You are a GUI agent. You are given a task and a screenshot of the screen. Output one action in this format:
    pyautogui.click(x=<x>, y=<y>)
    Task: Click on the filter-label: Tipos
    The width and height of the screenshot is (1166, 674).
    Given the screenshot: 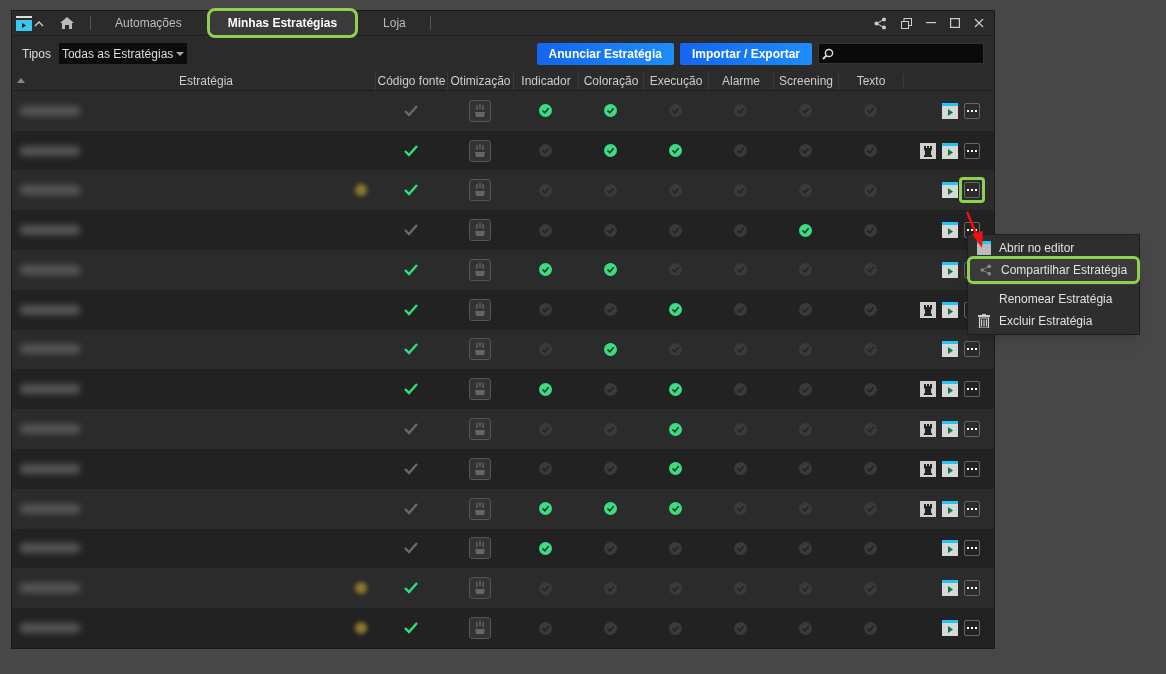 What is the action you would take?
    pyautogui.click(x=36, y=54)
    